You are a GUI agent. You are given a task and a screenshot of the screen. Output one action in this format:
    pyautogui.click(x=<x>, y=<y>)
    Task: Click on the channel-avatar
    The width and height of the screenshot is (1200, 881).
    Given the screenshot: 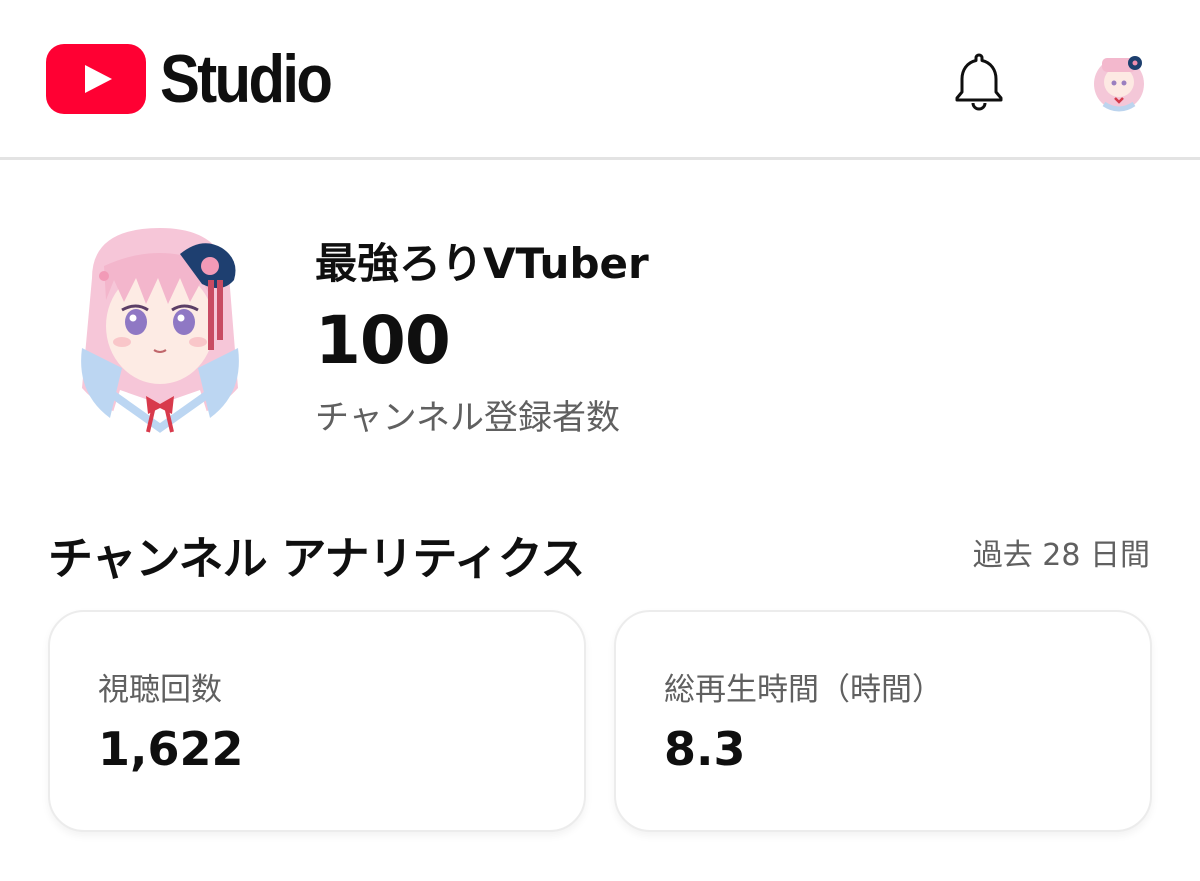 What is the action you would take?
    pyautogui.click(x=160, y=331)
    